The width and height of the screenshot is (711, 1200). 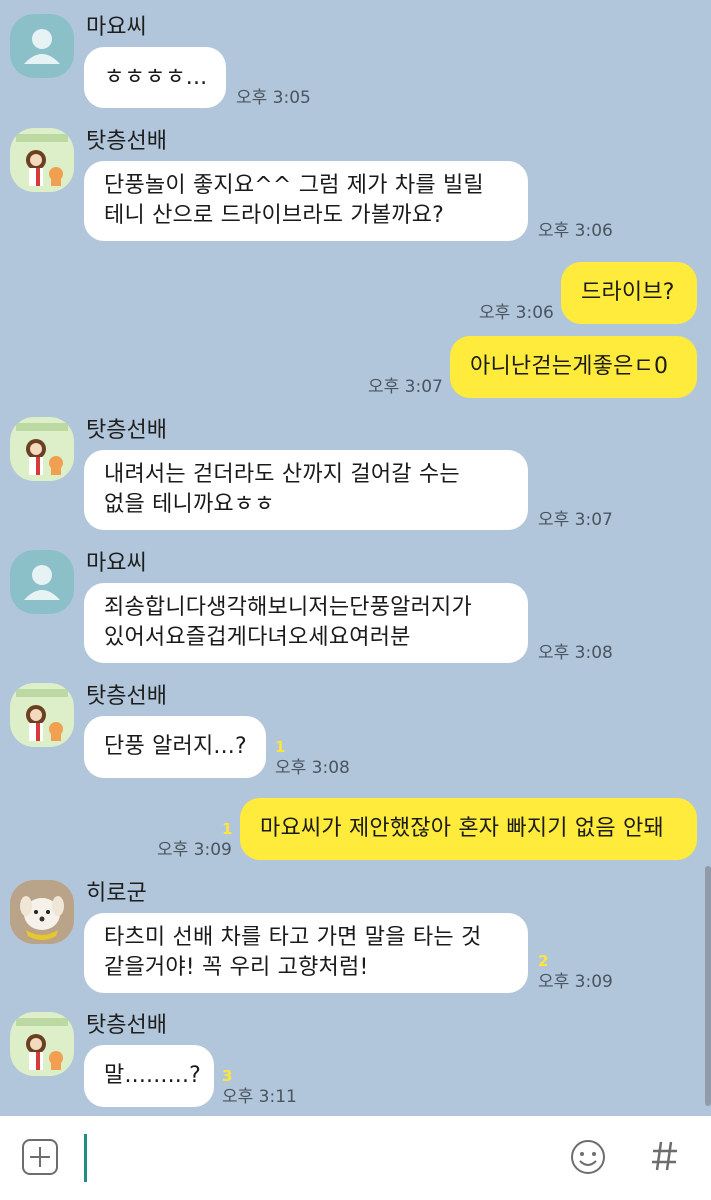 I want to click on input-bar, so click(x=355, y=1158).